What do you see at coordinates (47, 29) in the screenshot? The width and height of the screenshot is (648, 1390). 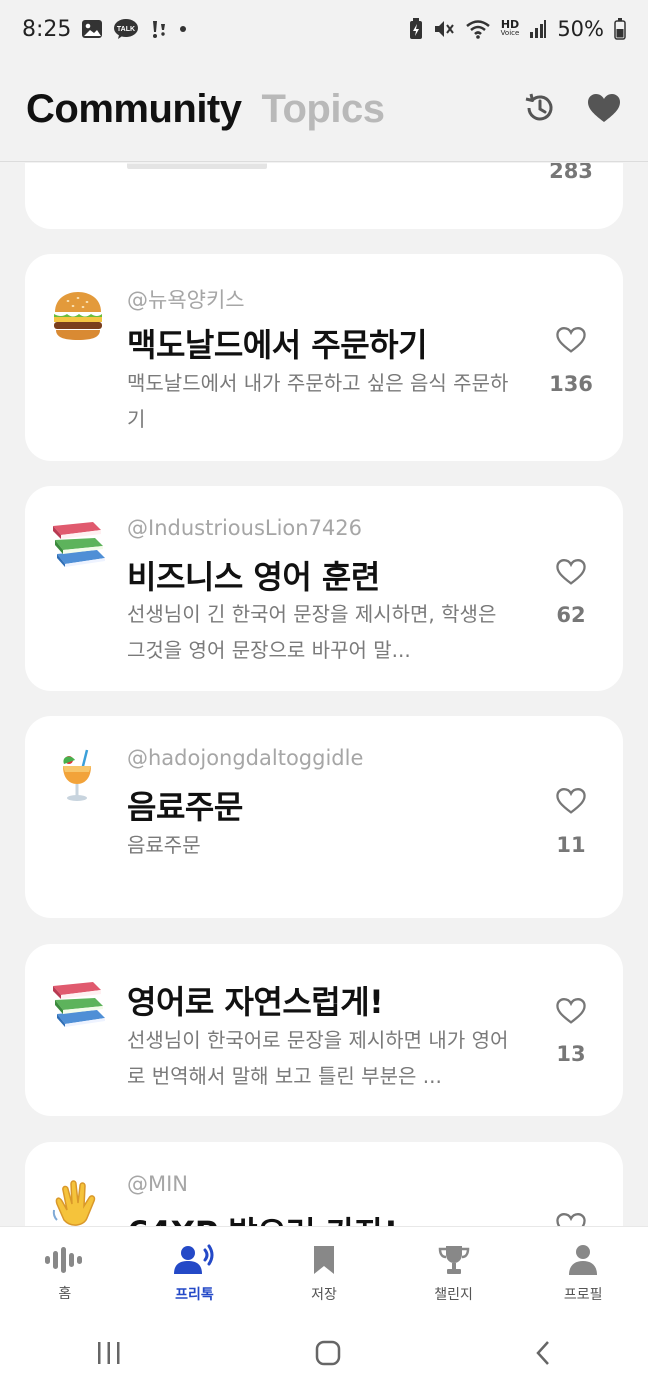 I see `status-time: 8:25` at bounding box center [47, 29].